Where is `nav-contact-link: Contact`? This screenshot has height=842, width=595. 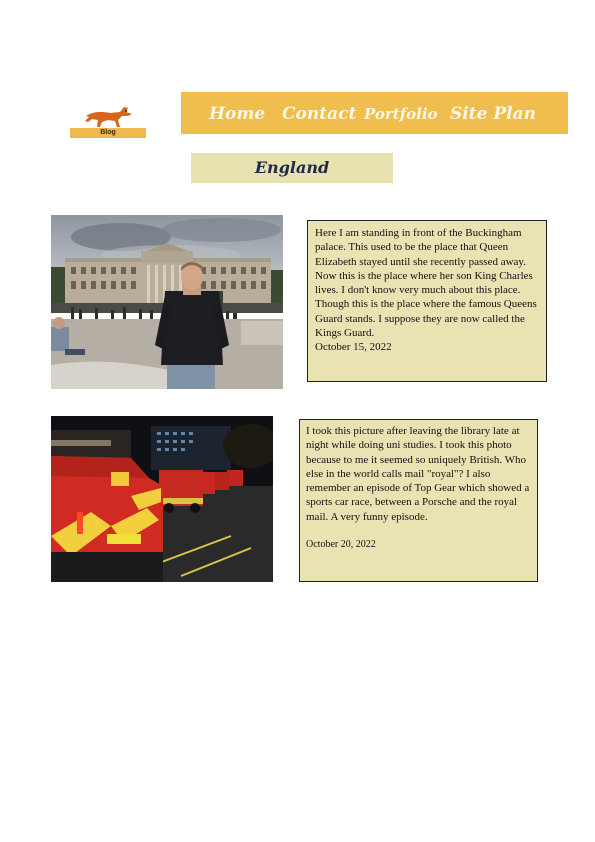
nav-contact-link: Contact is located at coordinates (319, 114).